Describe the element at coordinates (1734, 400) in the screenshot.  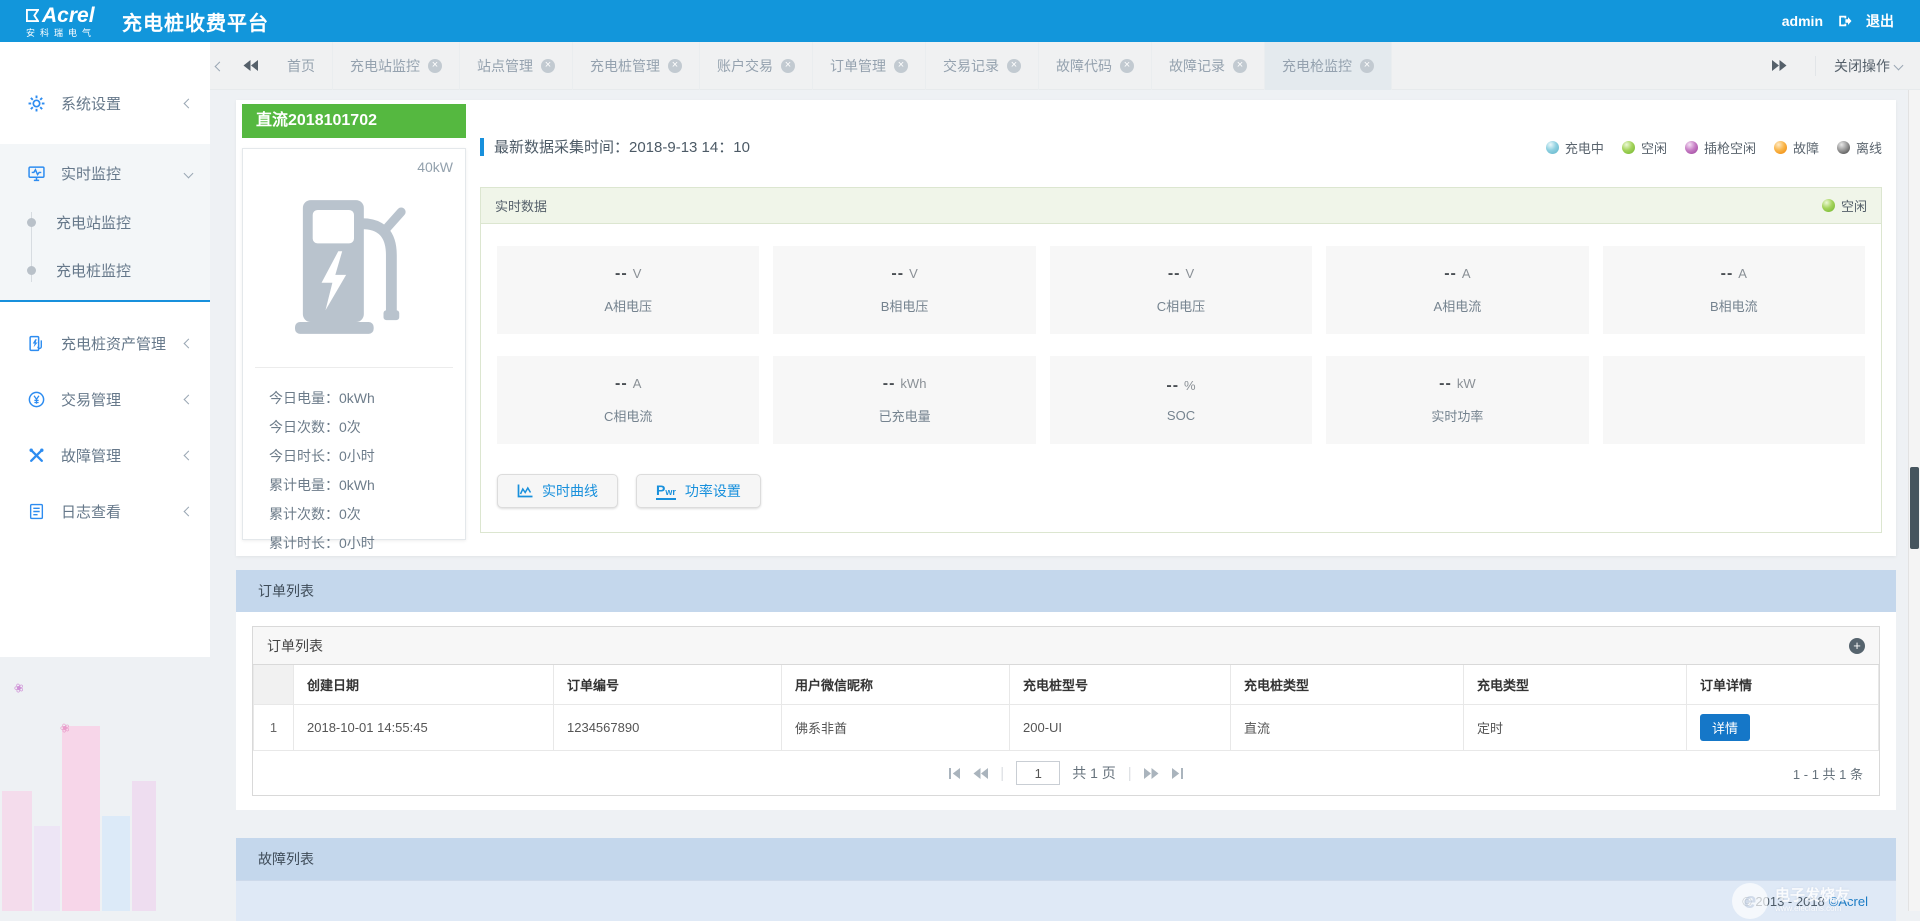
I see `metric-empty-cell` at that location.